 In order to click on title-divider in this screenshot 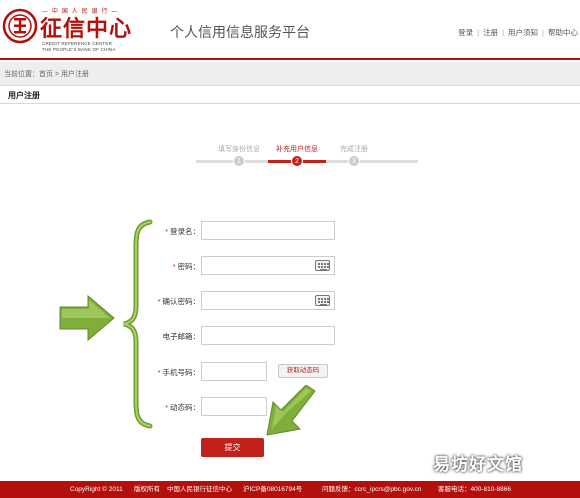, I will do `click(290, 103)`.